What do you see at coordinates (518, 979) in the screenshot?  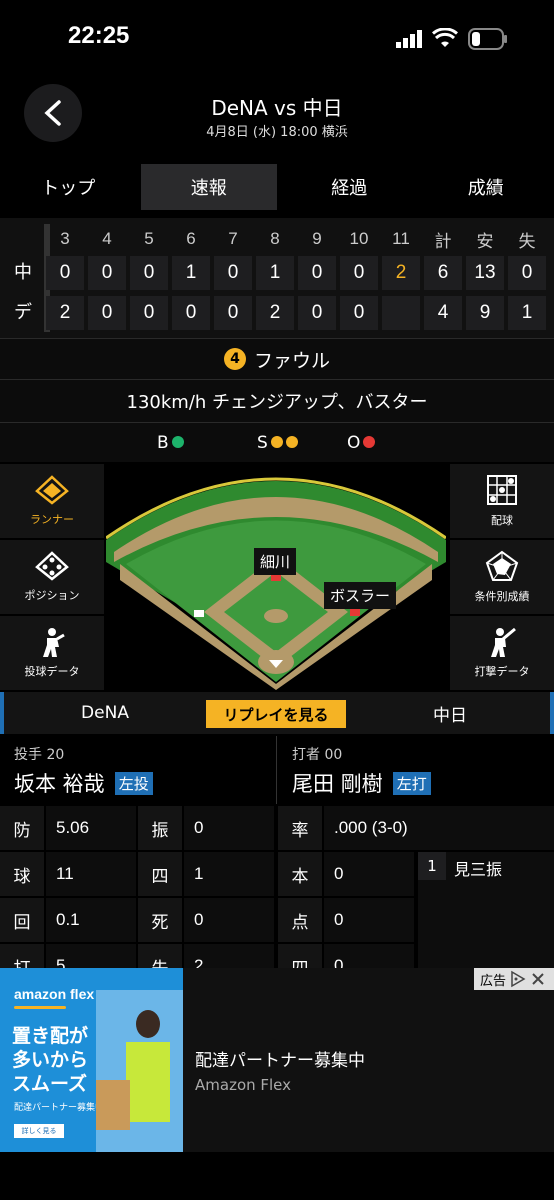 I see `adchoices-icon` at bounding box center [518, 979].